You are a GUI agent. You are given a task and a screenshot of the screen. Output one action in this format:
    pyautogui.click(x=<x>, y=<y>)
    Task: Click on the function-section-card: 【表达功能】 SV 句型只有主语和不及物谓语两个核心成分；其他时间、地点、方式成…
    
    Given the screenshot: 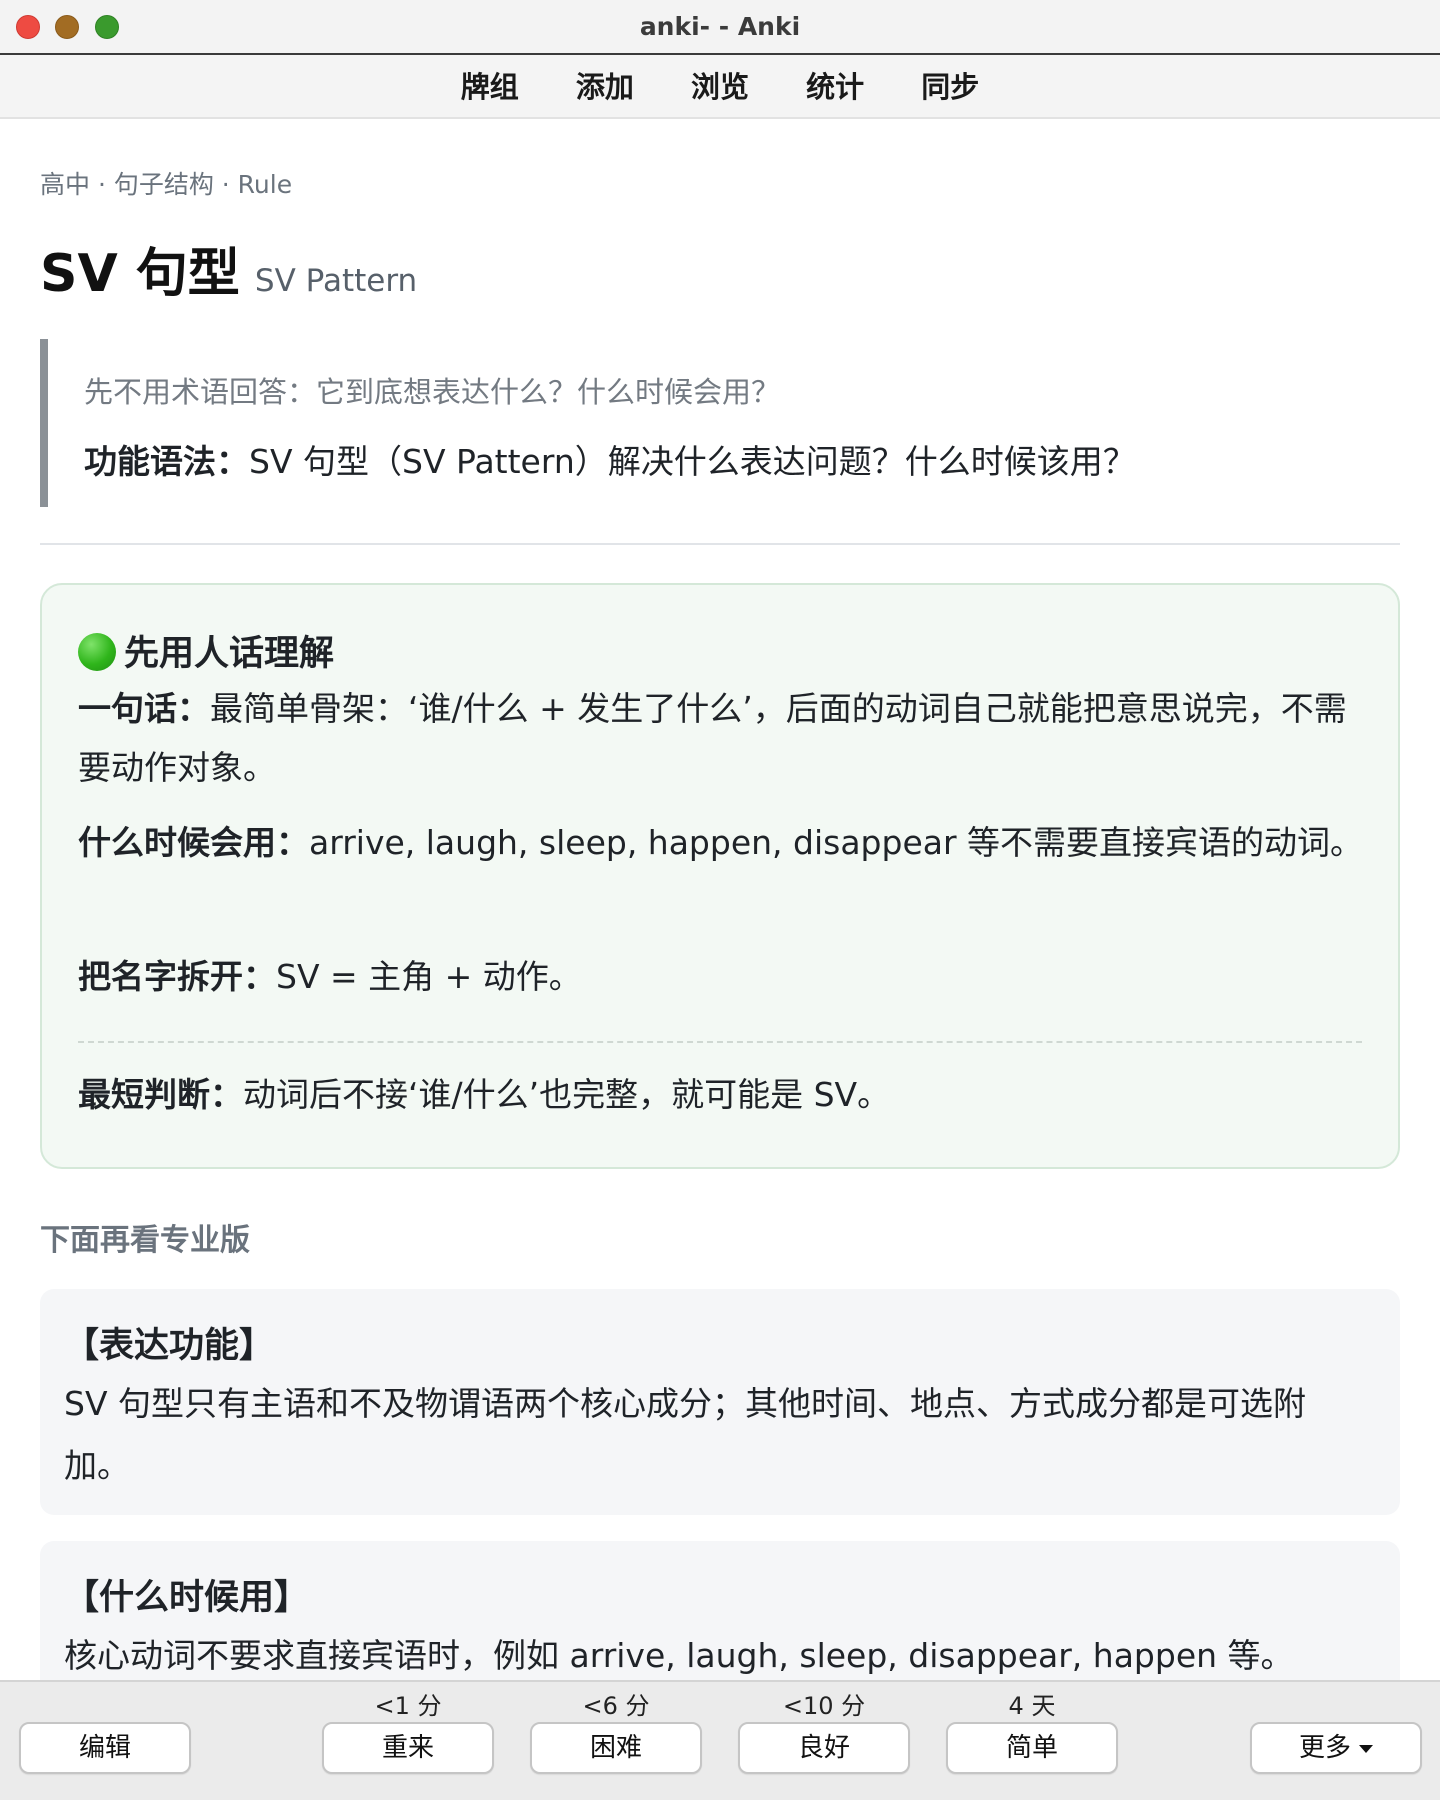 What is the action you would take?
    pyautogui.click(x=720, y=1402)
    